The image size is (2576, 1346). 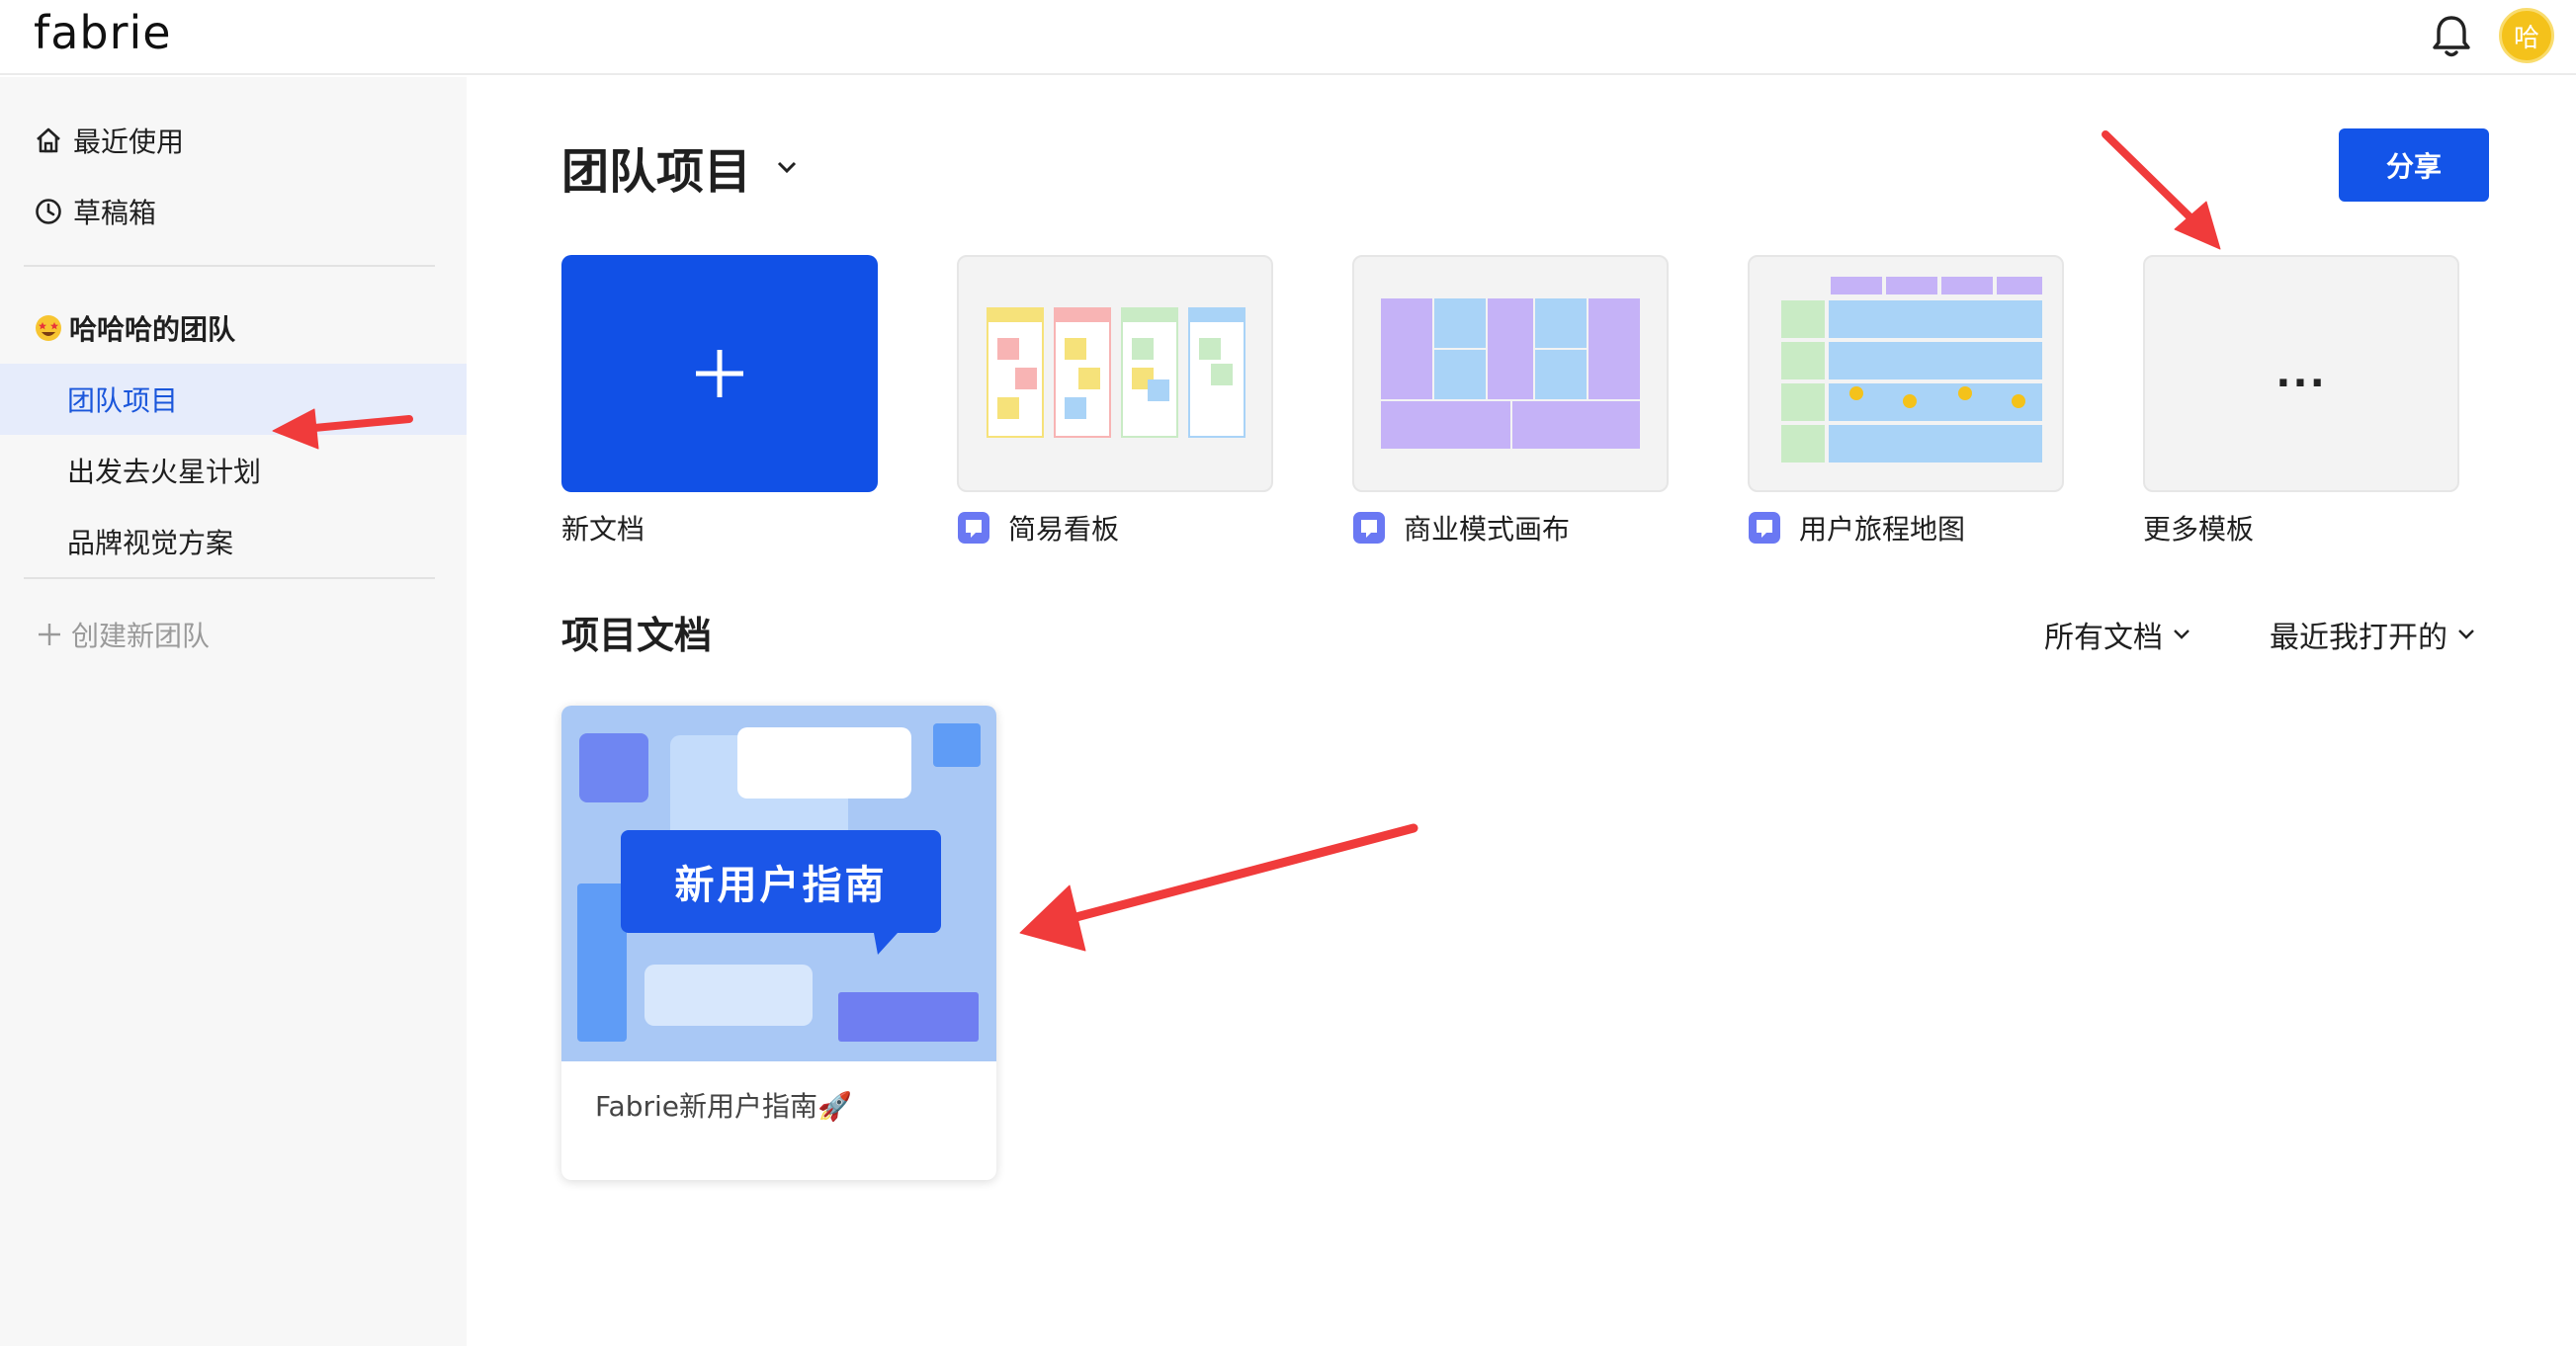 What do you see at coordinates (150, 543) in the screenshot?
I see `sidebar-item-label: 品牌视觉方案` at bounding box center [150, 543].